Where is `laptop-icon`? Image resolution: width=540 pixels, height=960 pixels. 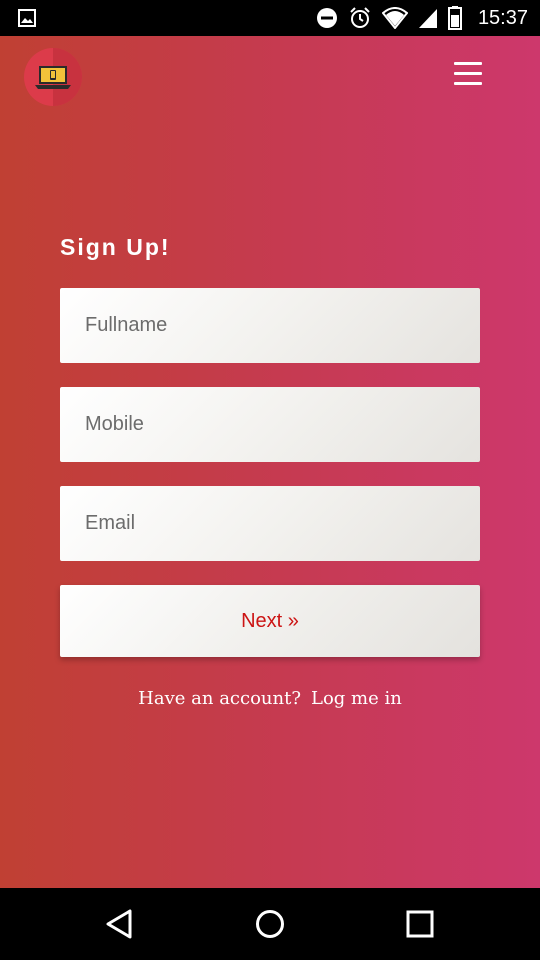 laptop-icon is located at coordinates (53, 77).